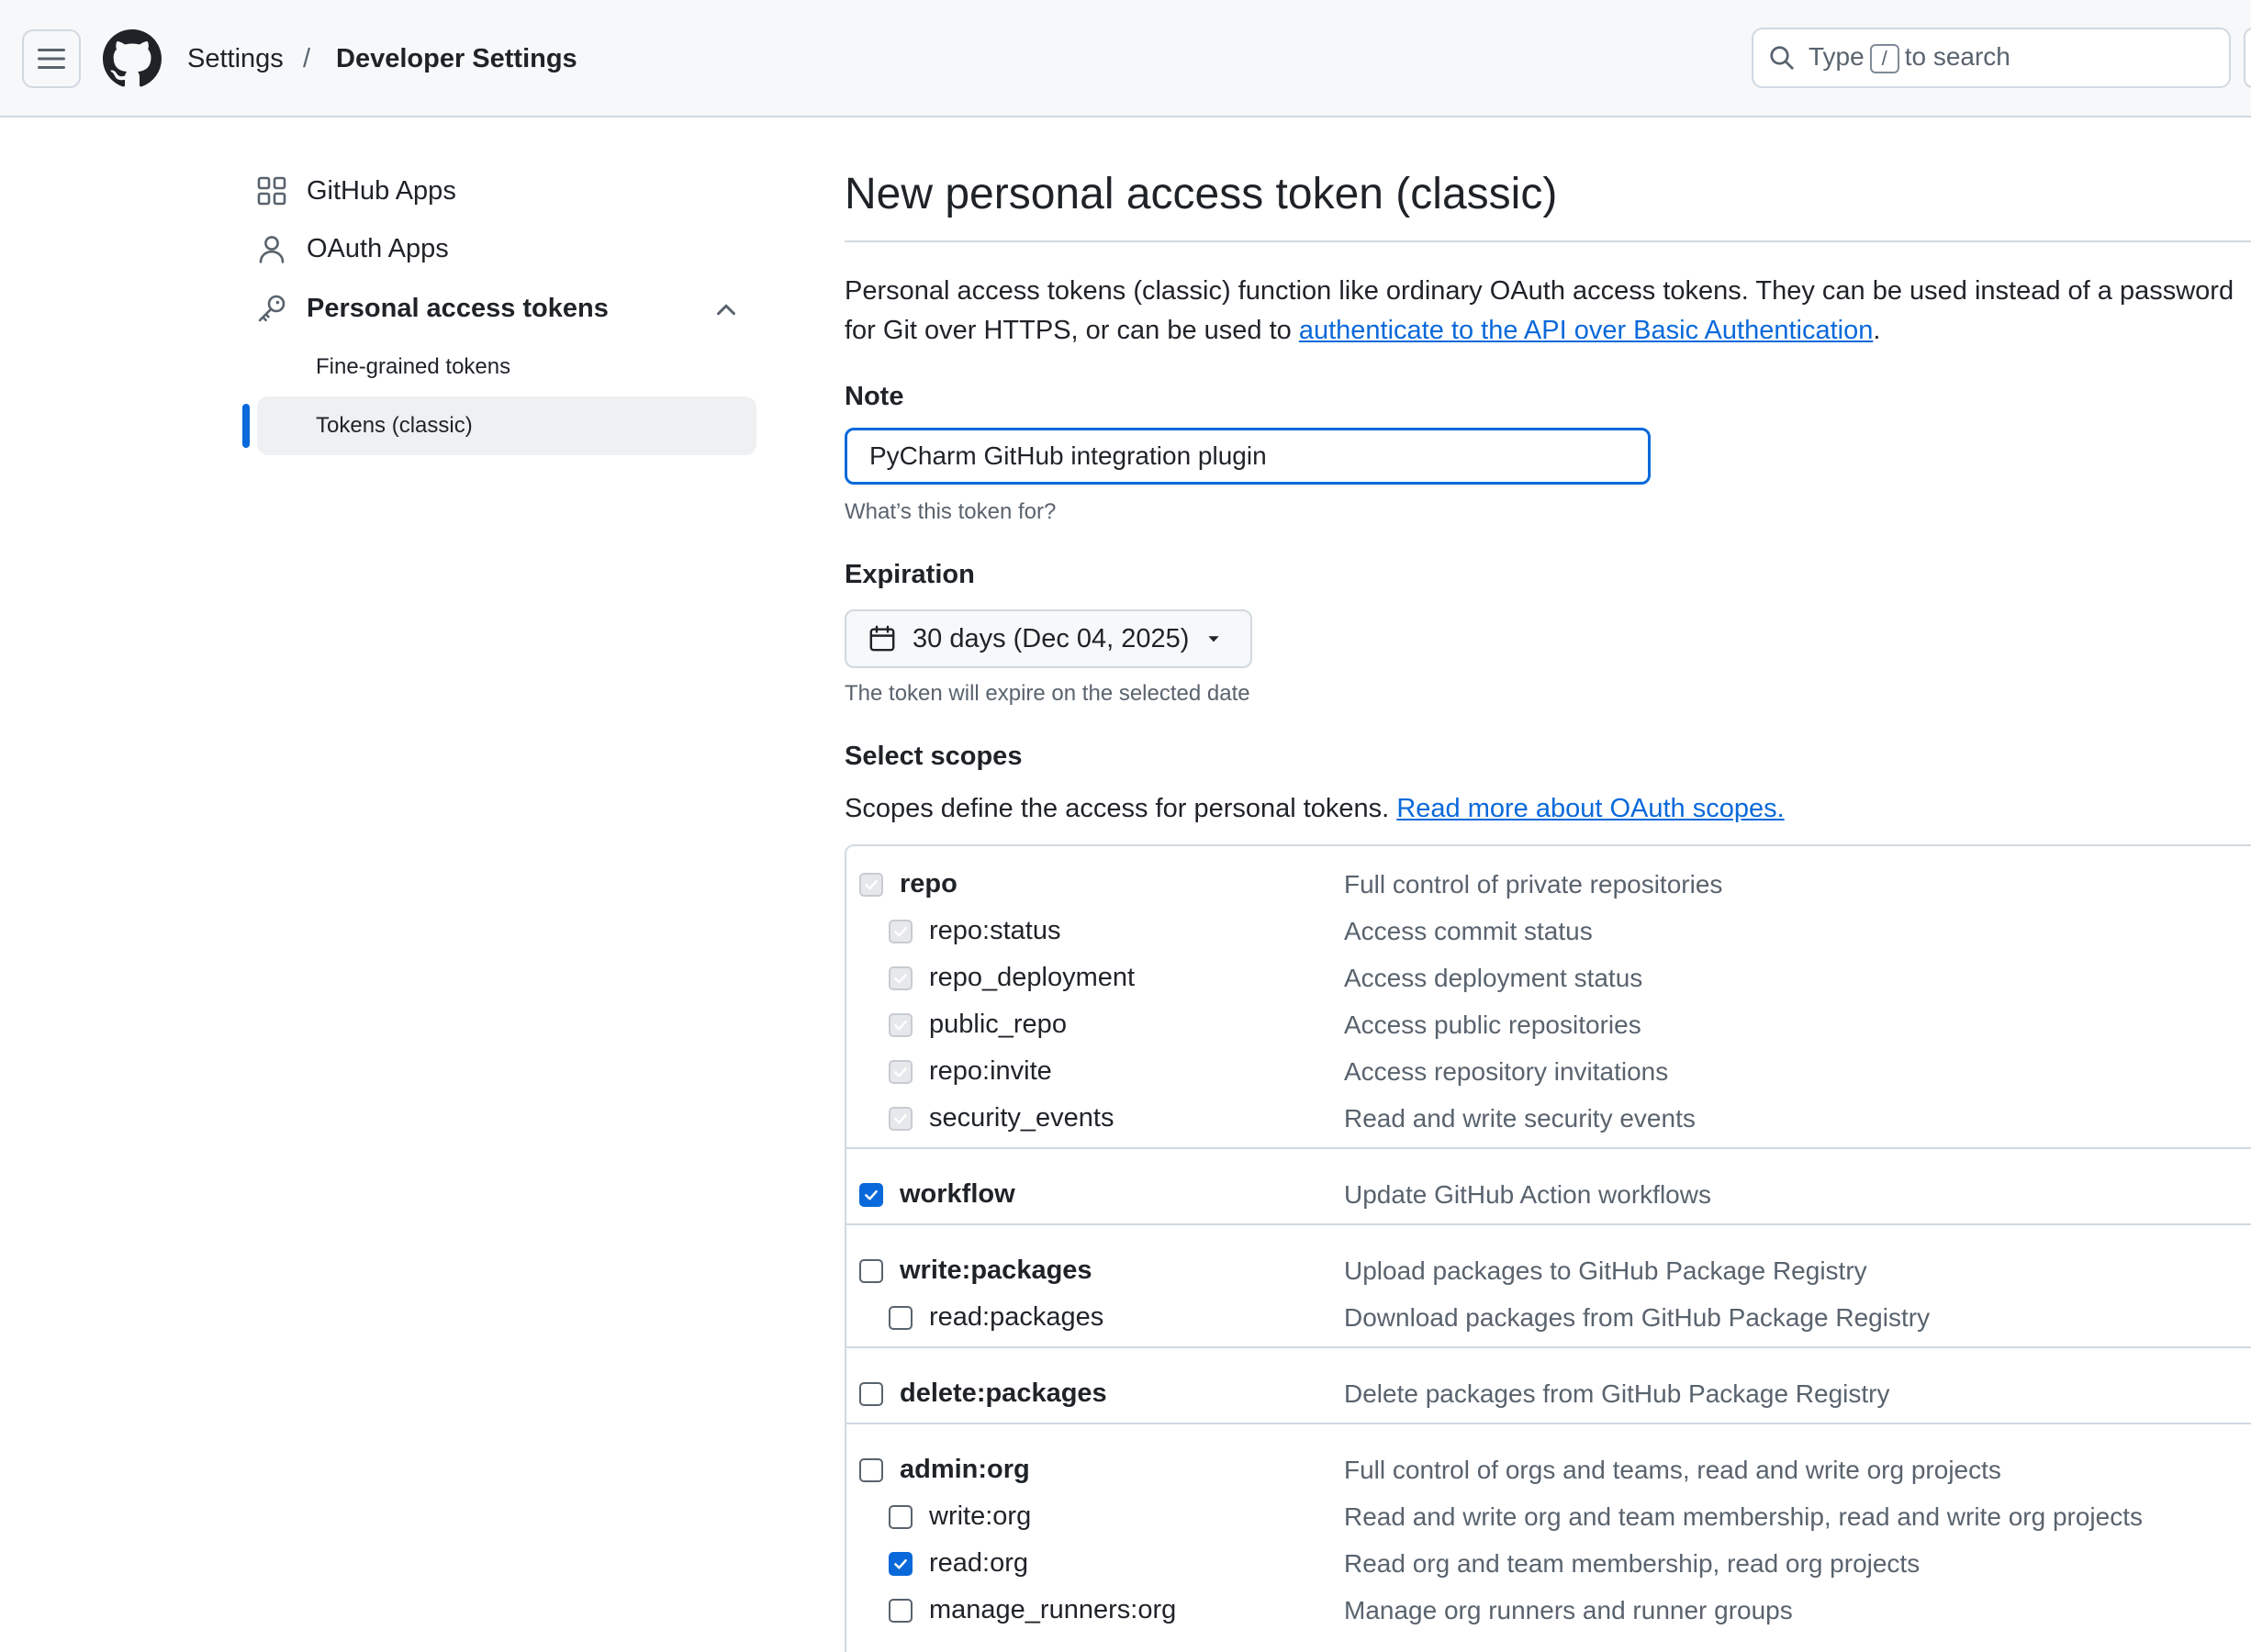 The height and width of the screenshot is (1652, 2251). I want to click on search-icon, so click(1782, 58).